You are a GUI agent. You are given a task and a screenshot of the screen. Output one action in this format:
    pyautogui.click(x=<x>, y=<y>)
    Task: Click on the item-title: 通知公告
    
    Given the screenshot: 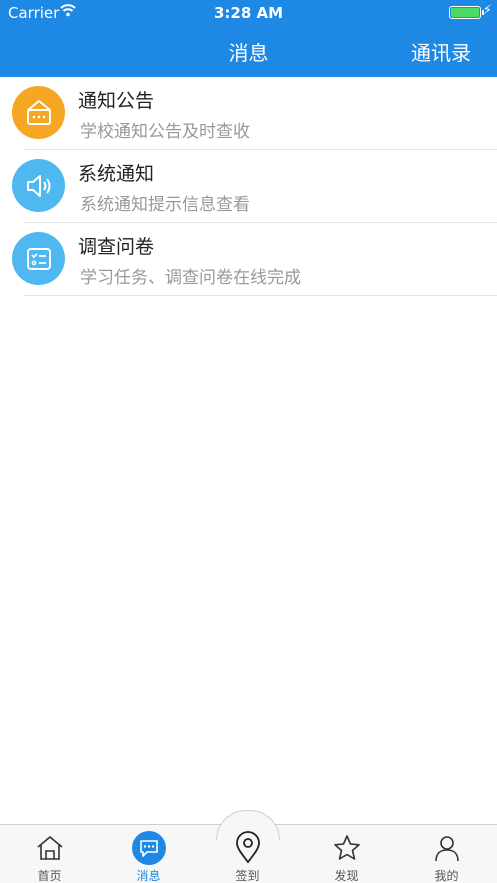 What is the action you would take?
    pyautogui.click(x=116, y=101)
    